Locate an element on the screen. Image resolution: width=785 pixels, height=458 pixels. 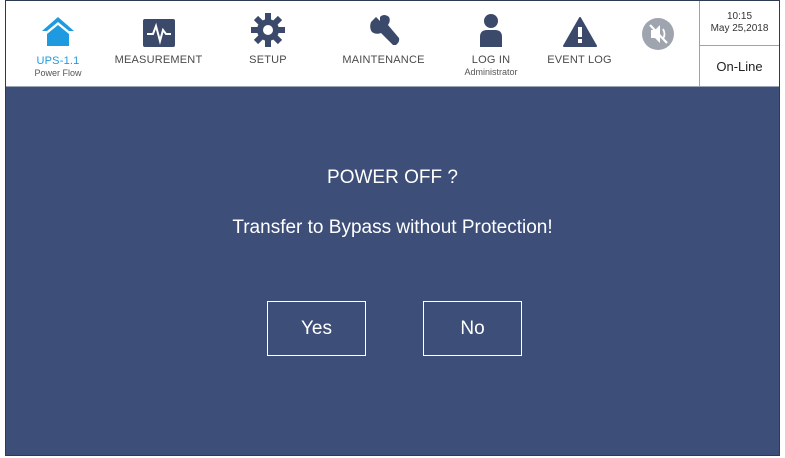
dialog-message: Transfer to Bypass without Protection! is located at coordinates (392, 227).